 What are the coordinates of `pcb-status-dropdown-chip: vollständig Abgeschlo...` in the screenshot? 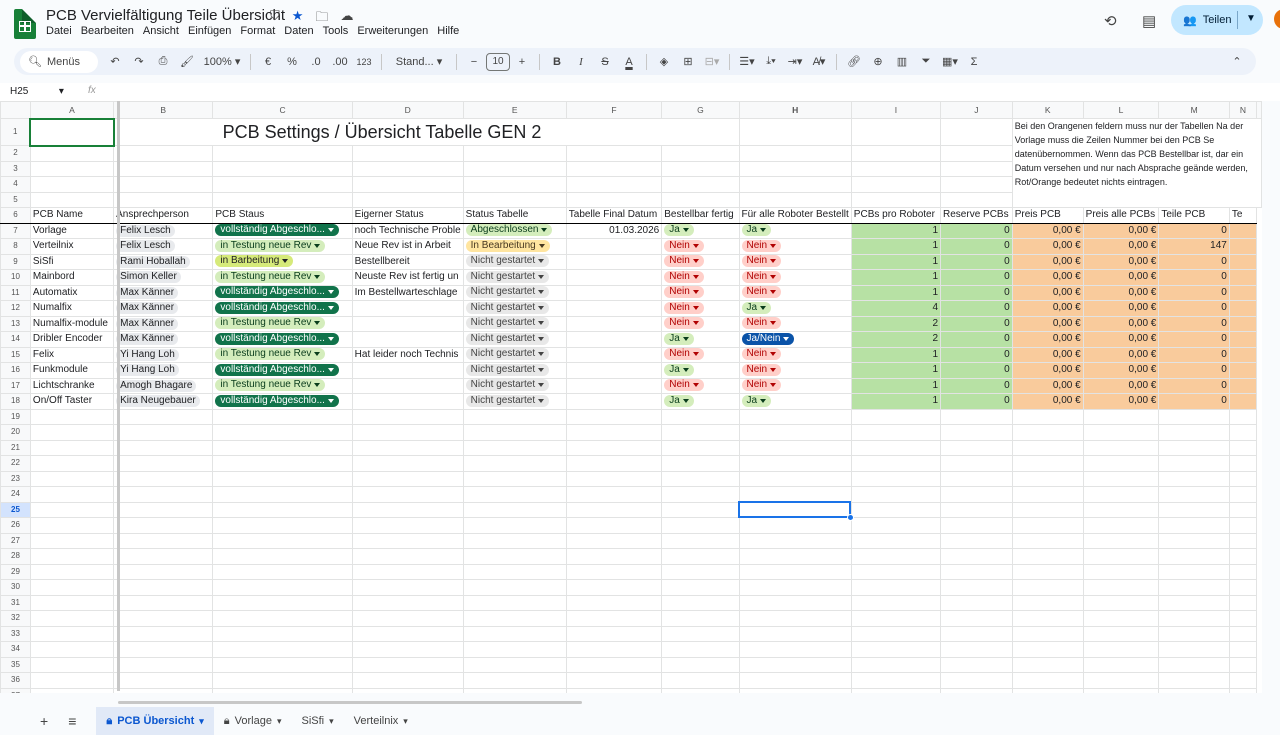 It's located at (277, 369).